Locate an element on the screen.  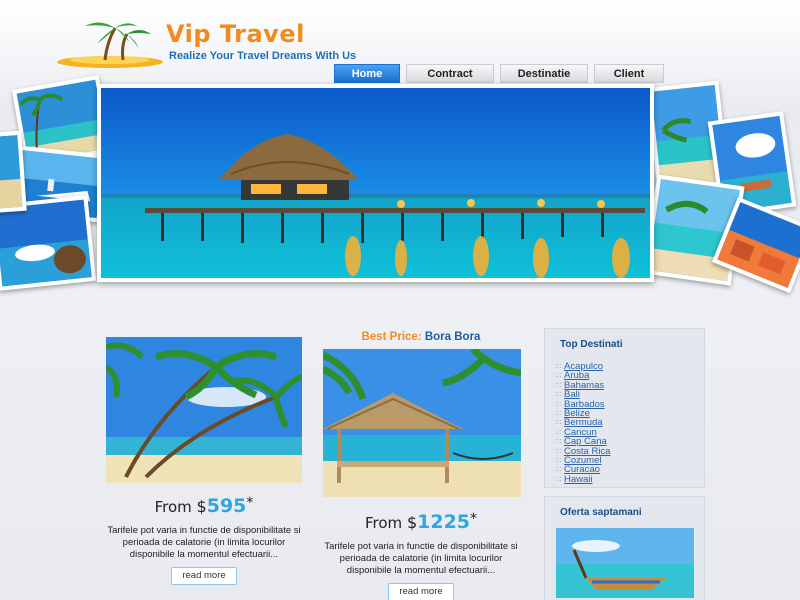
offer1-amount: 595 is located at coordinates (226, 506).